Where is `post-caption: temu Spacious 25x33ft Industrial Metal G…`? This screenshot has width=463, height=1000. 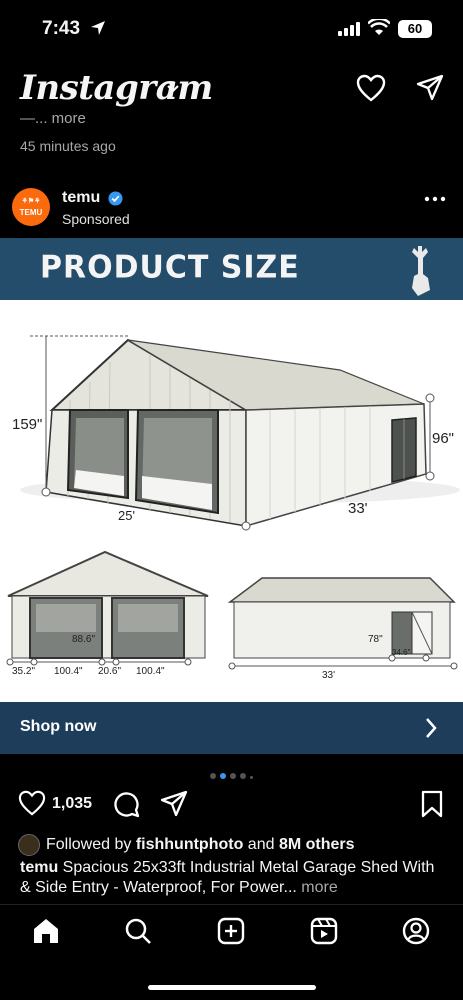 post-caption: temu Spacious 25x33ft Industrial Metal G… is located at coordinates (230, 878).